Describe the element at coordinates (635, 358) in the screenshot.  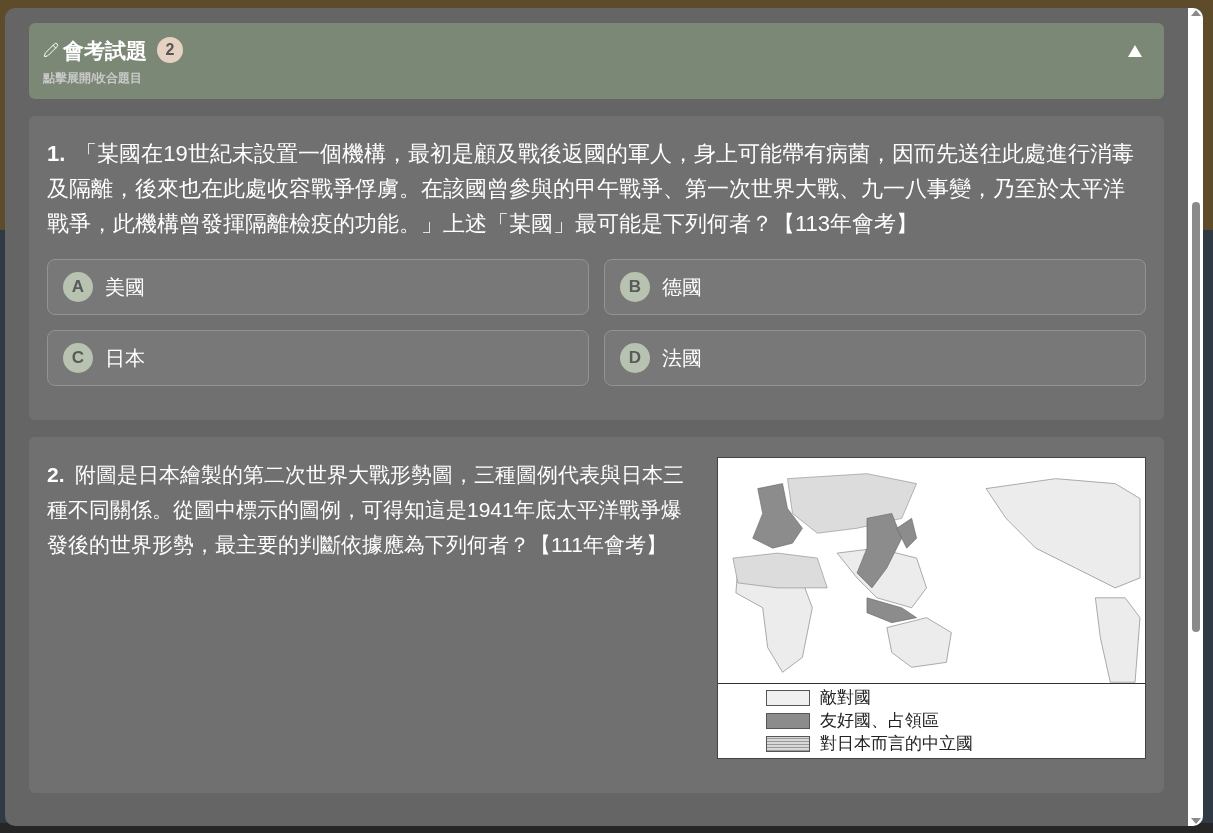
I see `option-letter: D` at that location.